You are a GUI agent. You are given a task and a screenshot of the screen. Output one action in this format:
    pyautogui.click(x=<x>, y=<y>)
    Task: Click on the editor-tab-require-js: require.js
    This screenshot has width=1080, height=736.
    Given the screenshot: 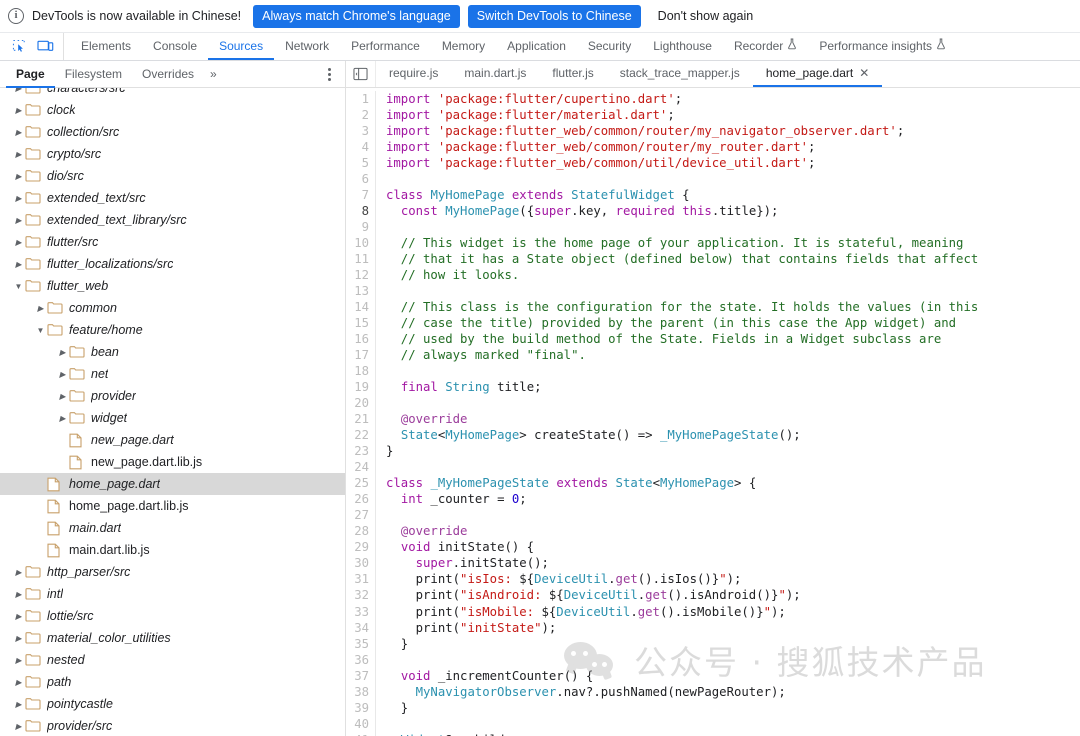 What is the action you would take?
    pyautogui.click(x=413, y=74)
    